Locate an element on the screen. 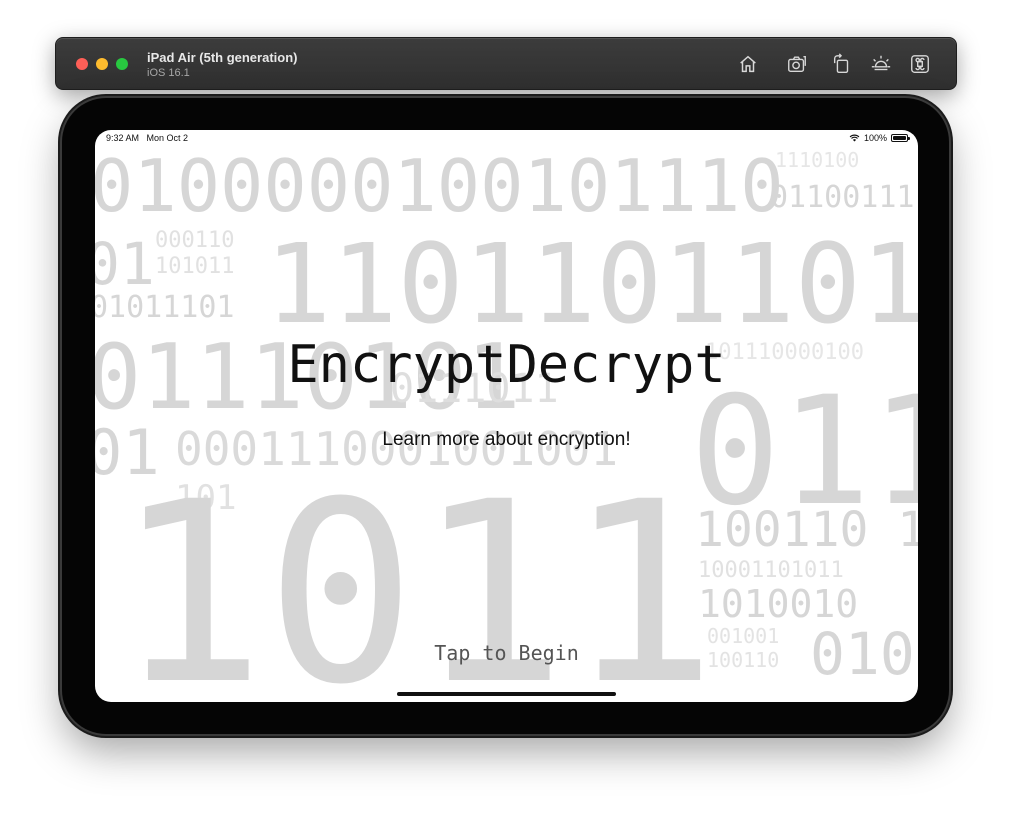 This screenshot has width=1012, height=816. simulator-title-bar: iPad Air (5th generation) iOS 16.1 is located at coordinates (506, 63).